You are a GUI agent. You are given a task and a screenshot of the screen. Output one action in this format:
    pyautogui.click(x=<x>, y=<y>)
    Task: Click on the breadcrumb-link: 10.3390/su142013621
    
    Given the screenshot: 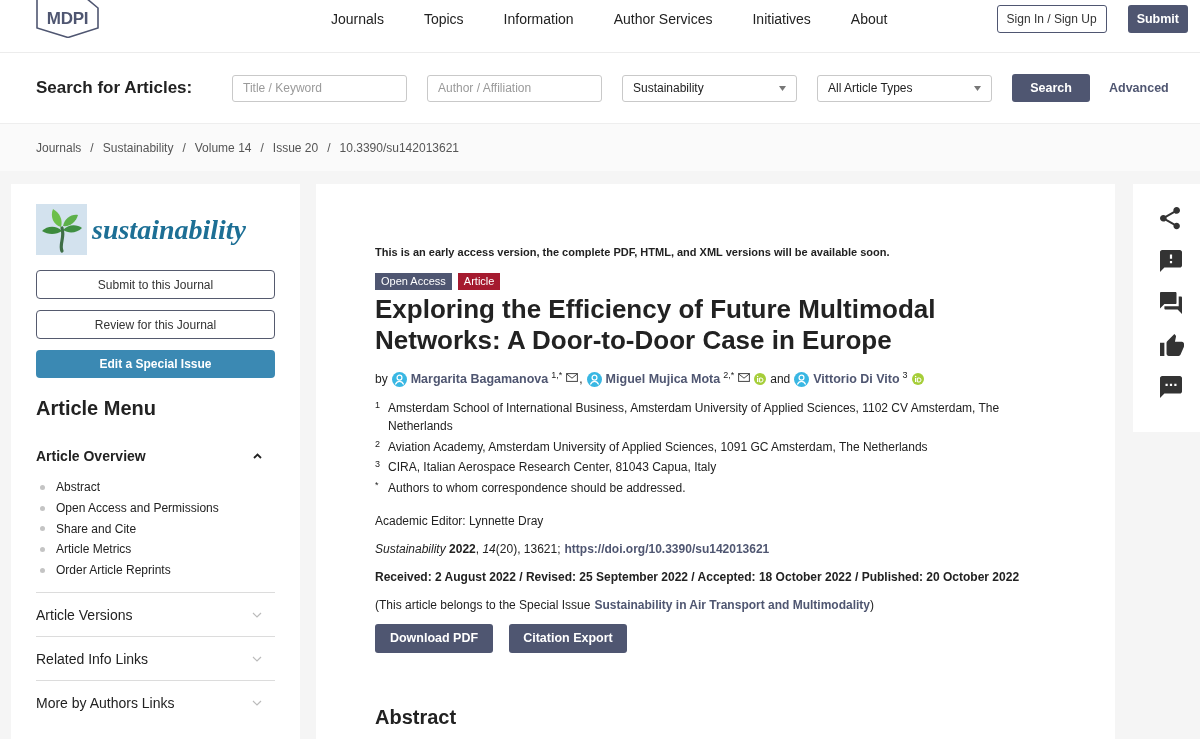 What is the action you would take?
    pyautogui.click(x=399, y=147)
    